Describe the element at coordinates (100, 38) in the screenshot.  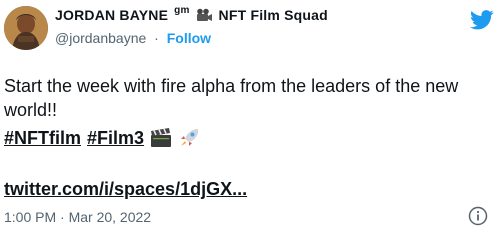
I see `author-handle: @jordanbayne` at that location.